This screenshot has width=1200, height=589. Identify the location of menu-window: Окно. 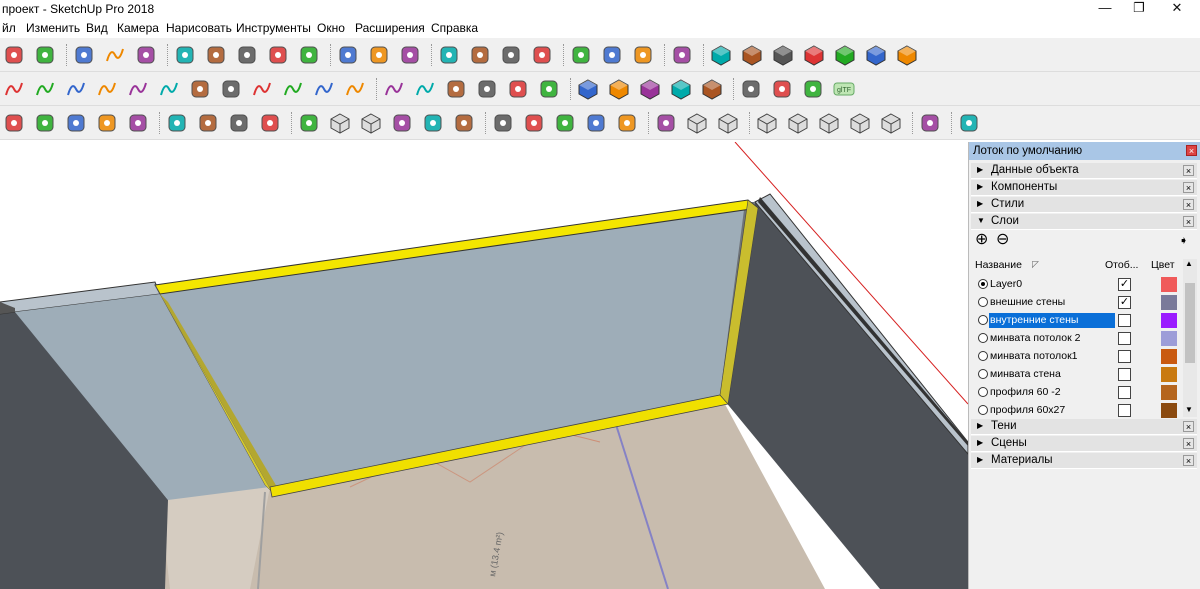
(331, 28).